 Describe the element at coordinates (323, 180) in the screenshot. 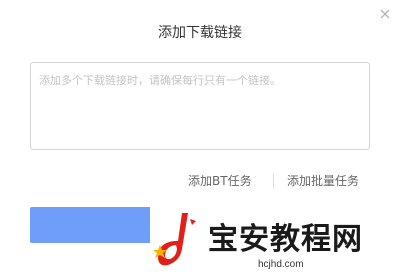

I see `add-batch-task-link: 添加批量任务` at that location.